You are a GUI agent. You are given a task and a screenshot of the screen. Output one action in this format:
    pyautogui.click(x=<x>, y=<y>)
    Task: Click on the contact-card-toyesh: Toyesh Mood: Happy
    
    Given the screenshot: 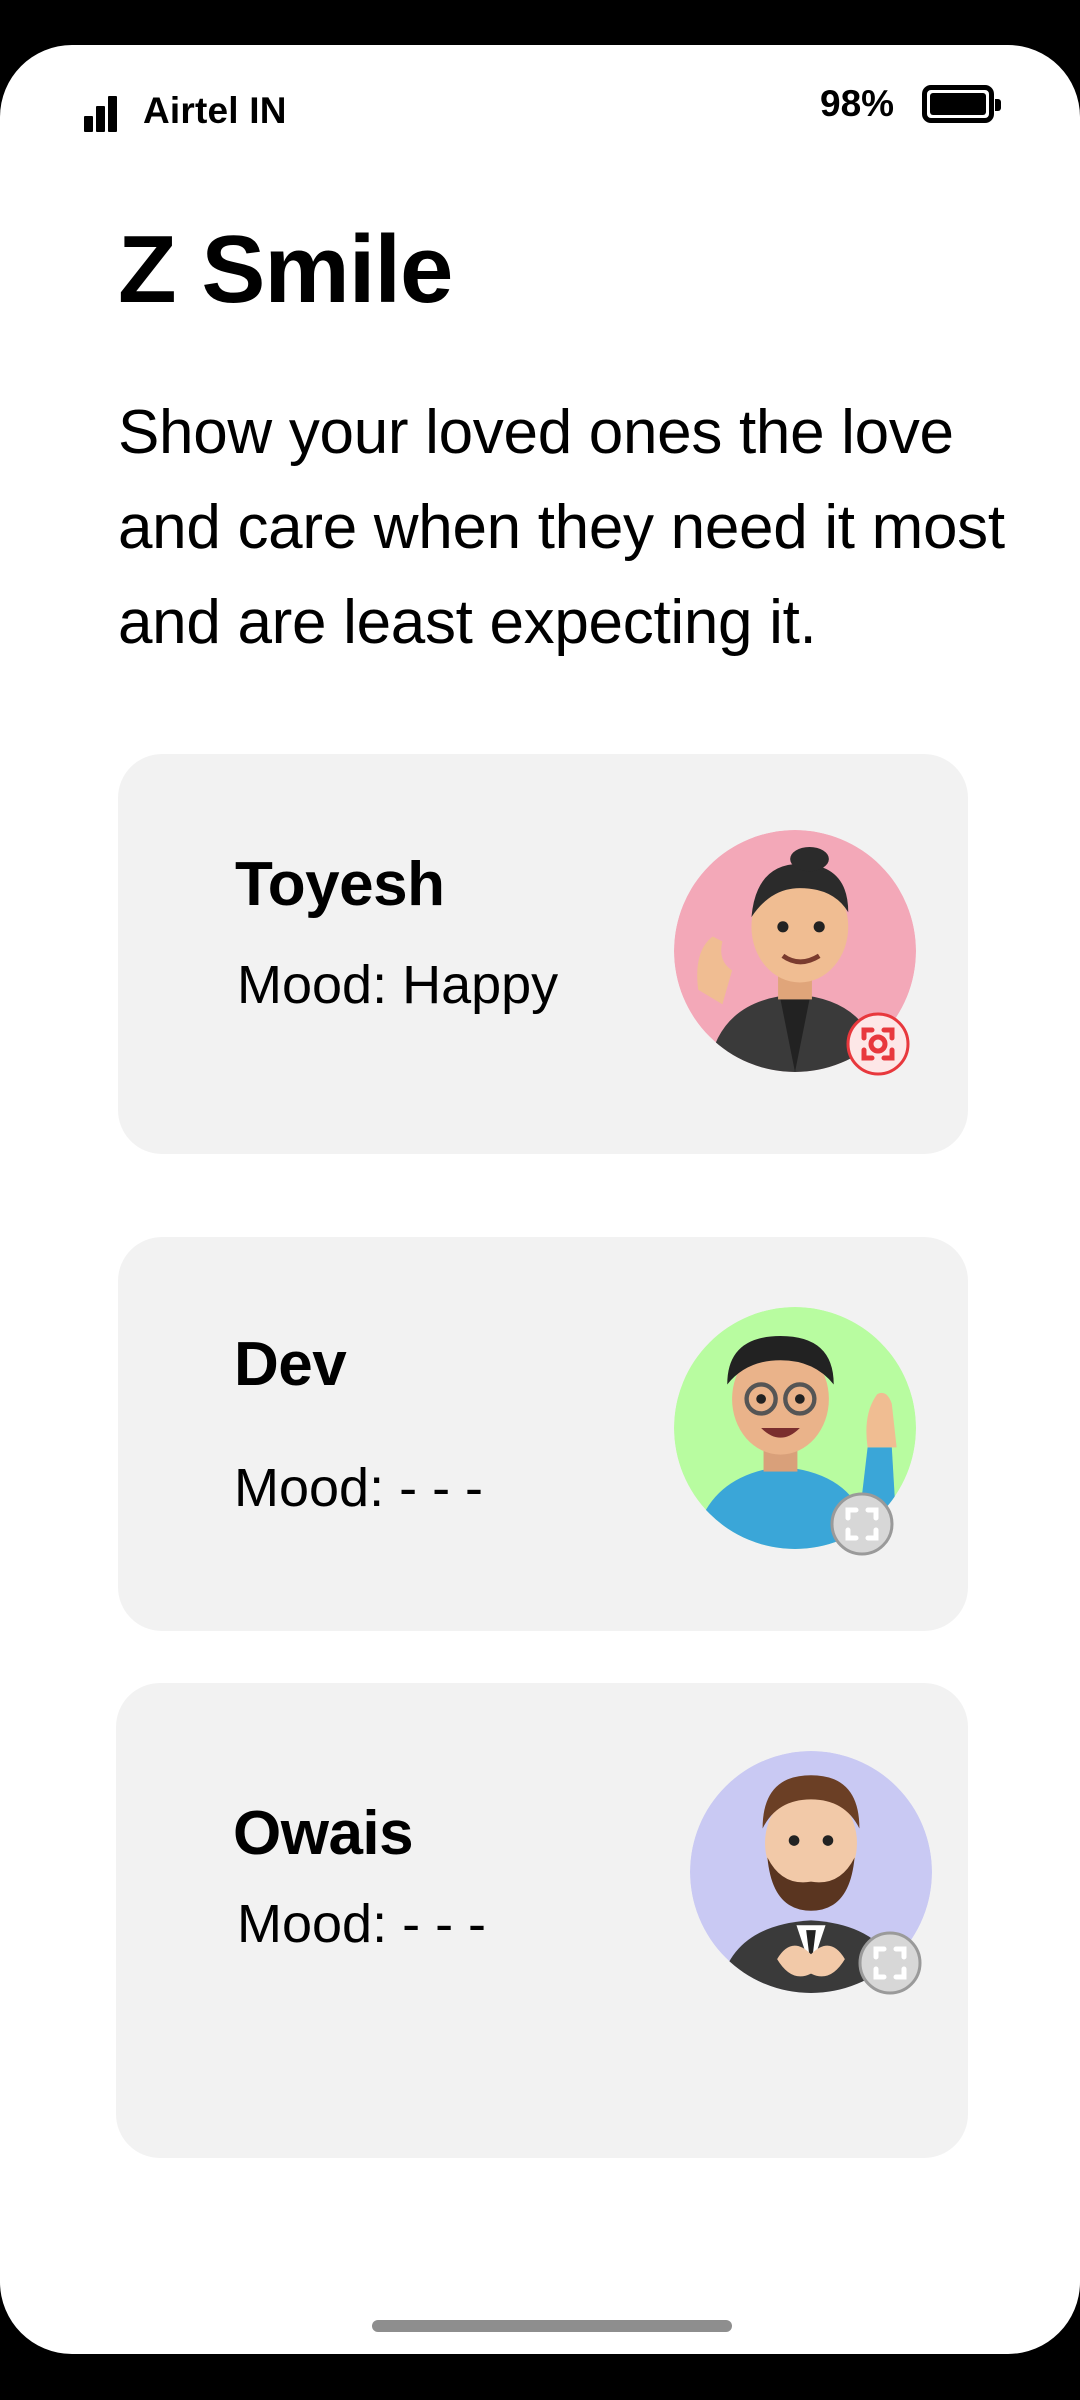 What is the action you would take?
    pyautogui.click(x=543, y=954)
    